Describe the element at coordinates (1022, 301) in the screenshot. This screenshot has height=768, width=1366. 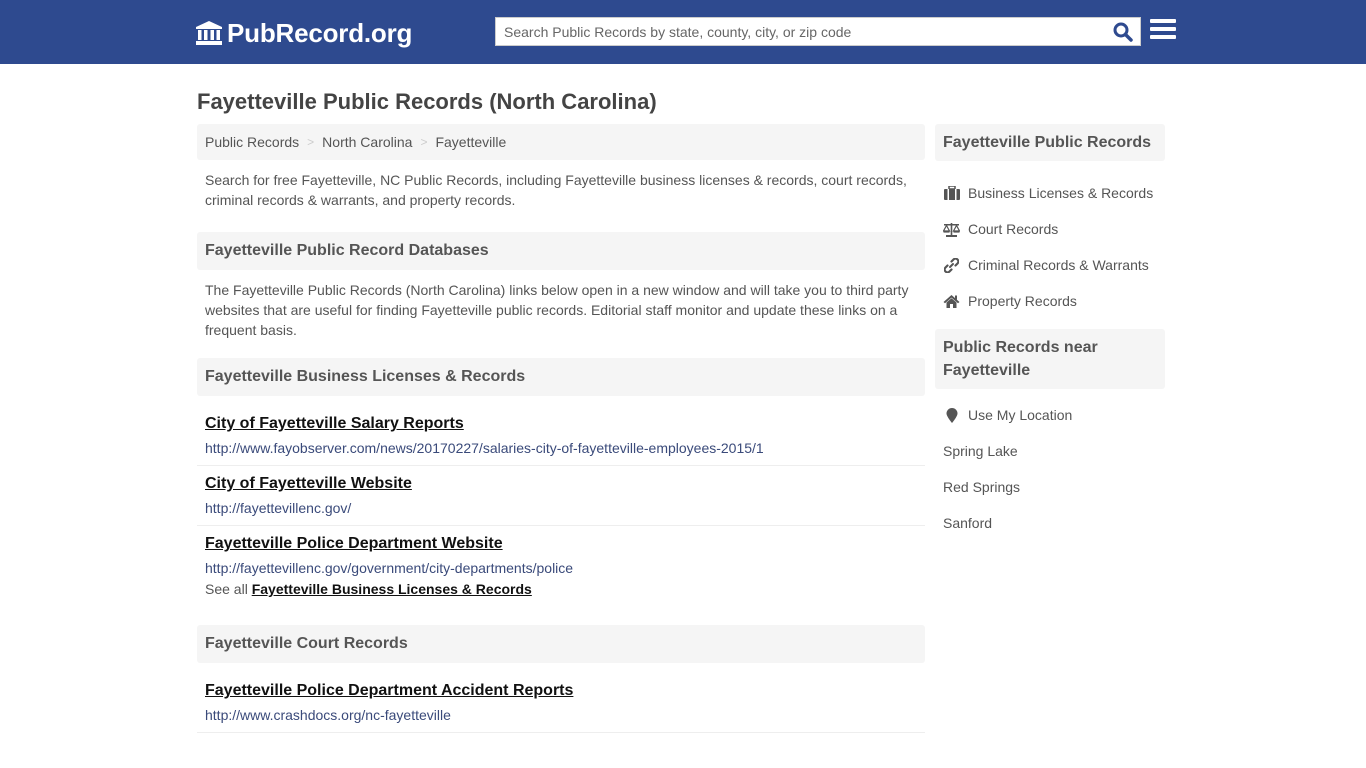
I see `sidebar-item-label: Property Records` at that location.